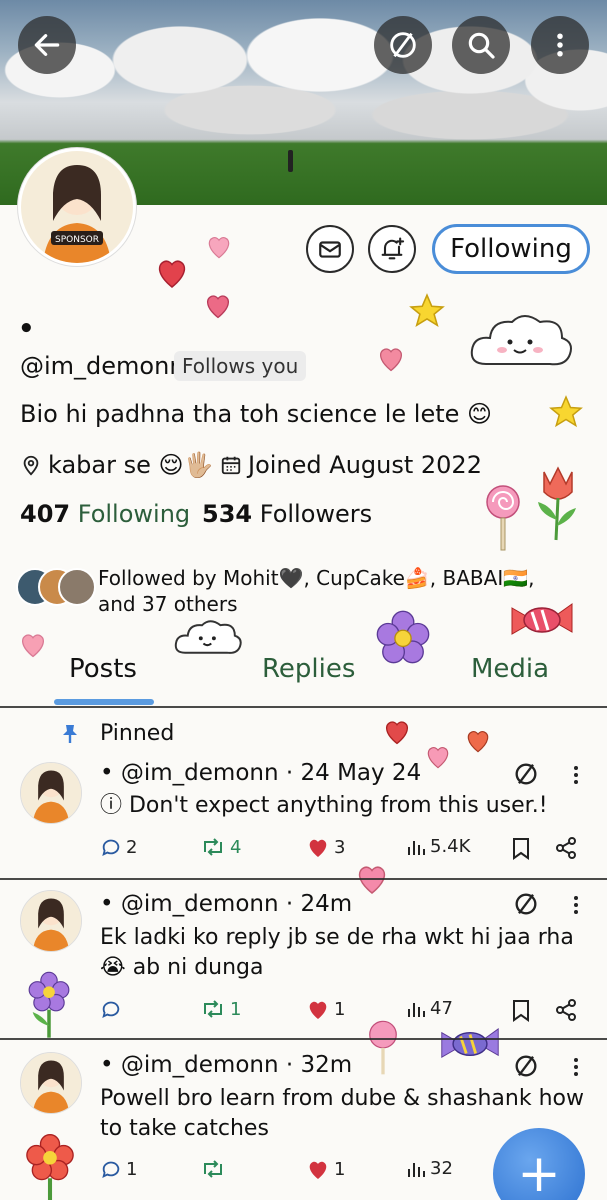  I want to click on repost-button: 4, so click(220, 847).